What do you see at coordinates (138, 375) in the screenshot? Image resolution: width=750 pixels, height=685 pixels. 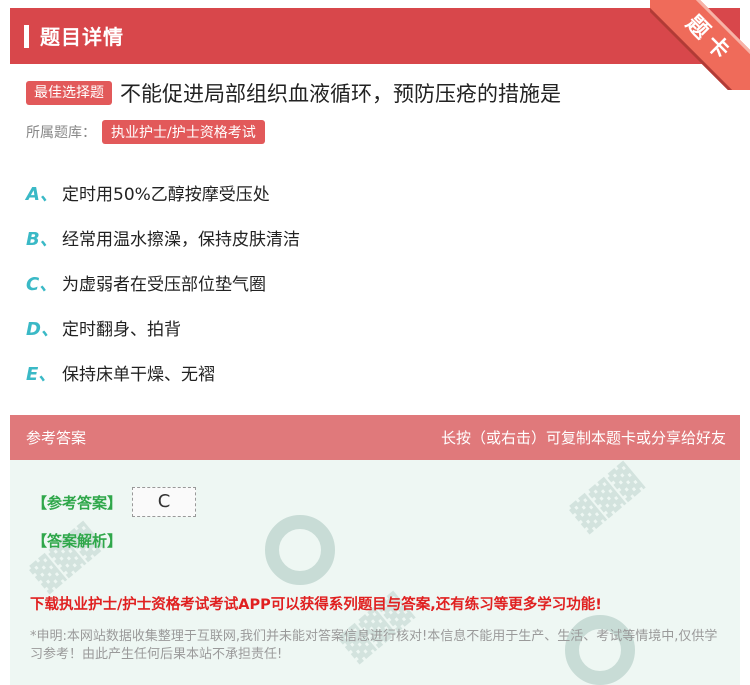 I see `option-text: 保持床单干燥、无褶` at bounding box center [138, 375].